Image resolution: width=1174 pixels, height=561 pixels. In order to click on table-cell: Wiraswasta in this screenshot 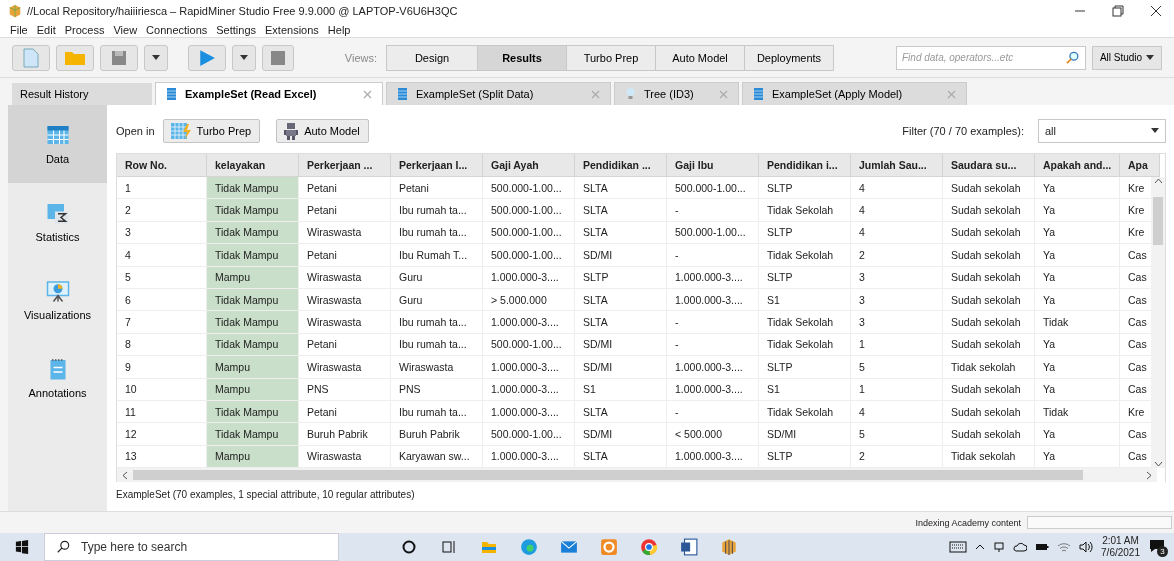, I will do `click(345, 277)`.